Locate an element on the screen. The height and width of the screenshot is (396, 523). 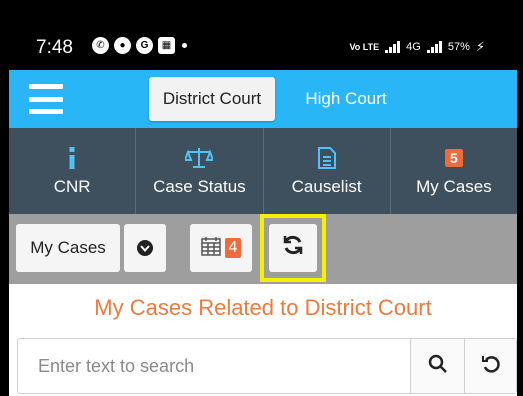
whatsapp-icon: ✆ is located at coordinates (100, 45).